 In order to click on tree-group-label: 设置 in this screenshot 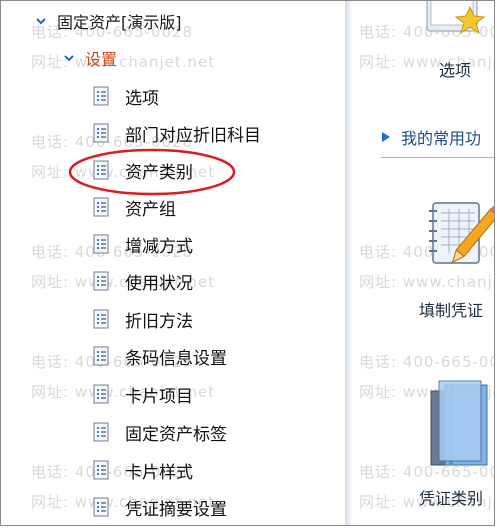, I will do `click(101, 59)`.